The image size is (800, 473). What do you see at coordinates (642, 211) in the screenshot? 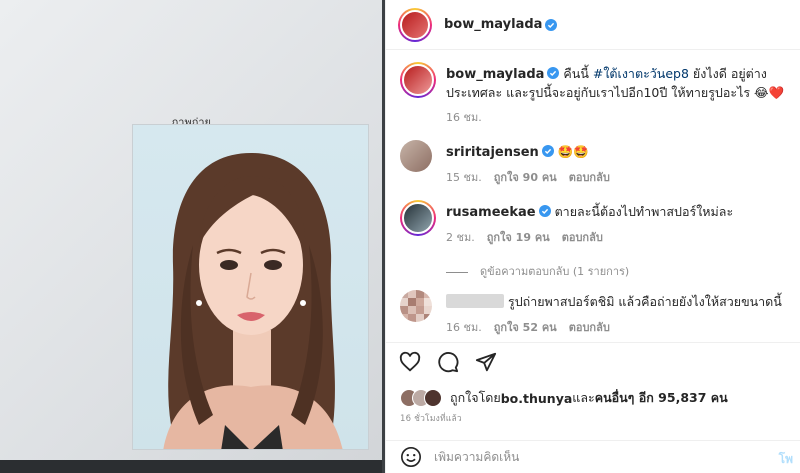
I see `comment-body: ตายละนี้ต้องไปทำพาสปอร์ใหม่ละ` at bounding box center [642, 211].